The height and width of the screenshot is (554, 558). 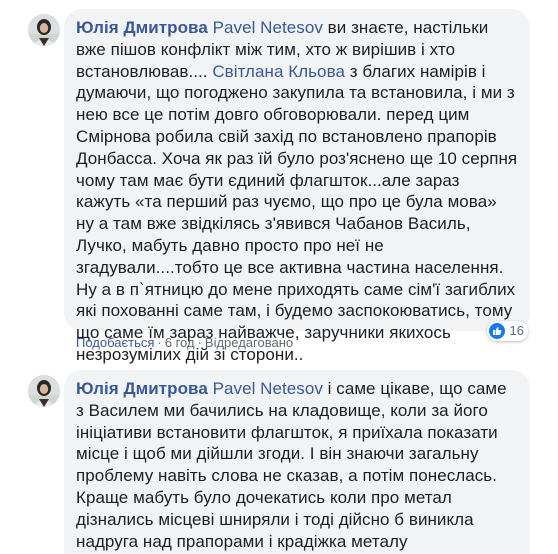 What do you see at coordinates (516, 331) in the screenshot?
I see `reaction-count-value: 16` at bounding box center [516, 331].